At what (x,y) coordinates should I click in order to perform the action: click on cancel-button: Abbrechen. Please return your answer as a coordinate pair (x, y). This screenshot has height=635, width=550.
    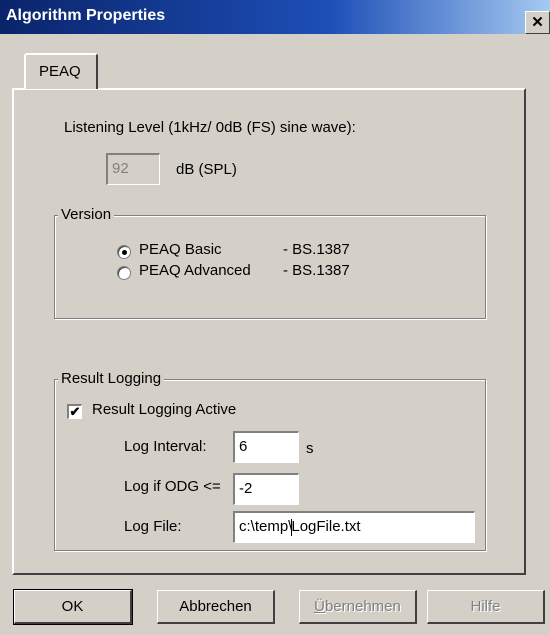
    Looking at the image, I should click on (216, 607).